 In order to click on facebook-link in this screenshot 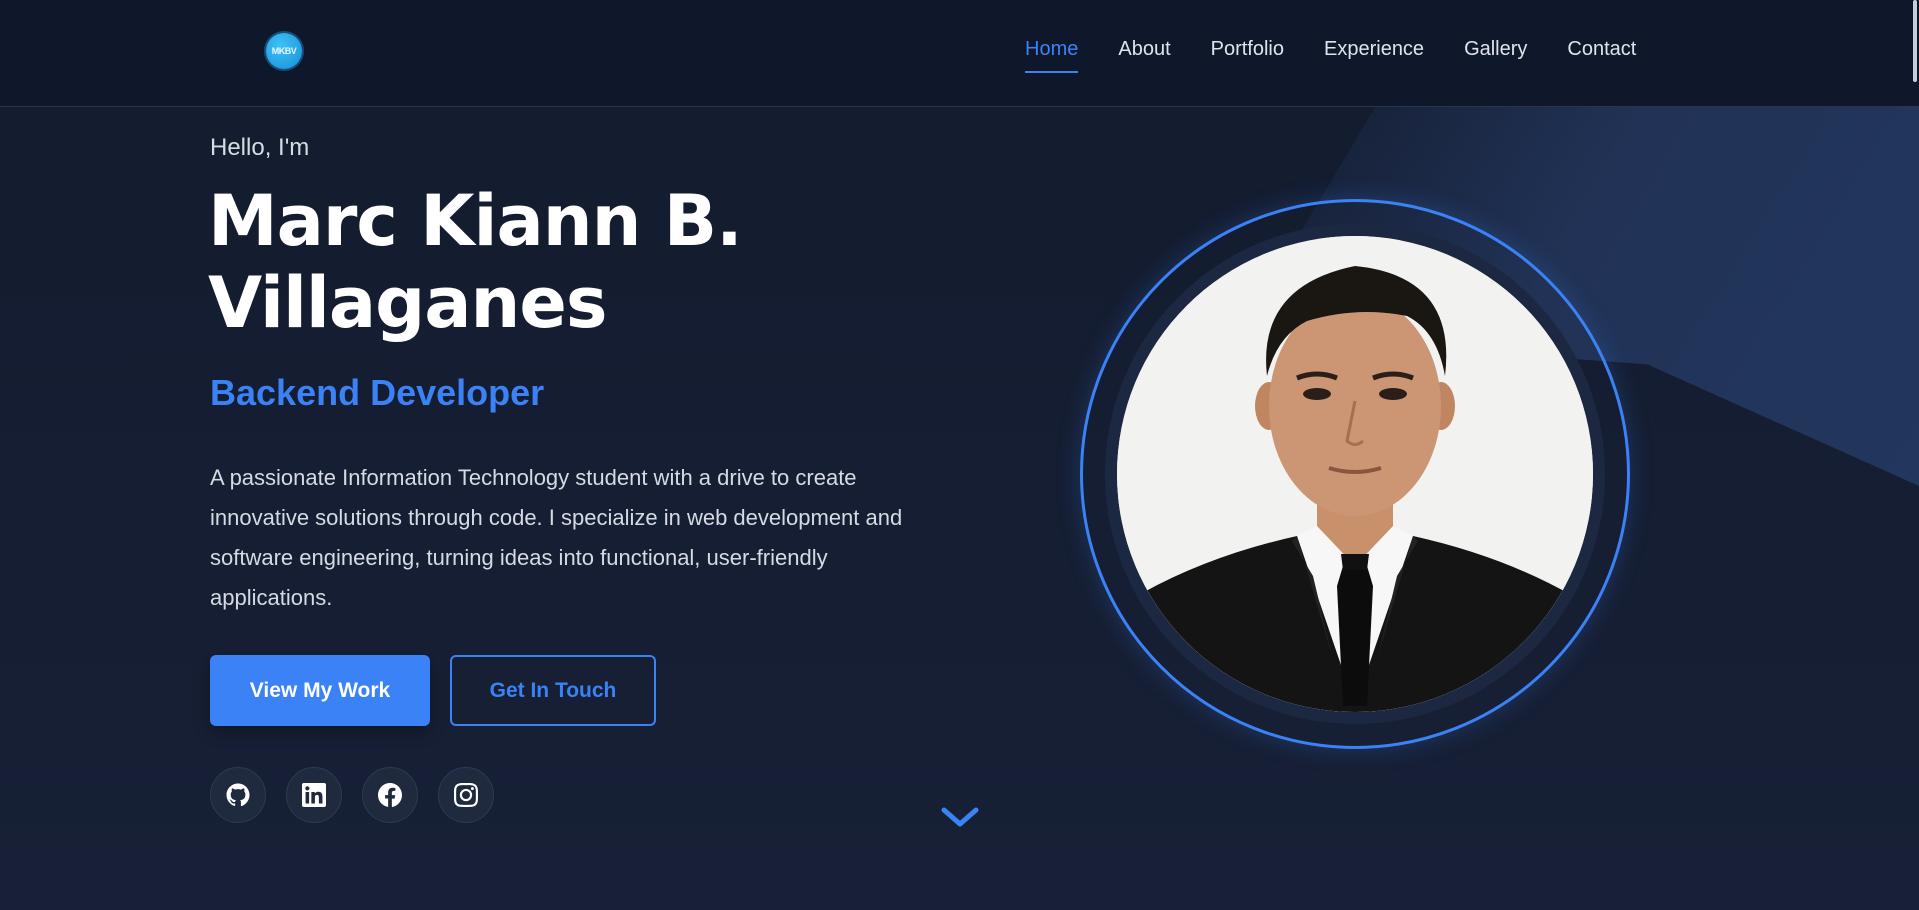, I will do `click(390, 795)`.